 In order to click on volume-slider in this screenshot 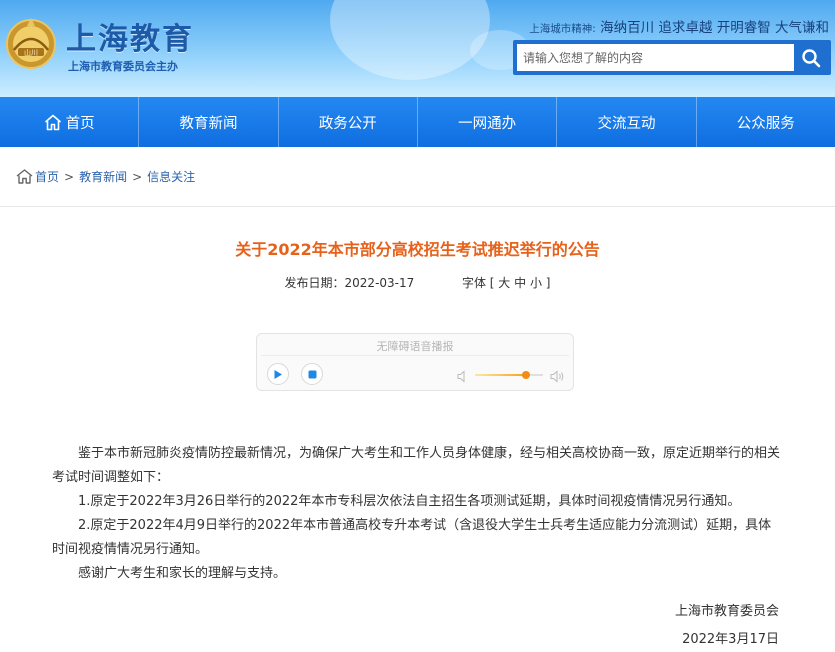, I will do `click(509, 375)`.